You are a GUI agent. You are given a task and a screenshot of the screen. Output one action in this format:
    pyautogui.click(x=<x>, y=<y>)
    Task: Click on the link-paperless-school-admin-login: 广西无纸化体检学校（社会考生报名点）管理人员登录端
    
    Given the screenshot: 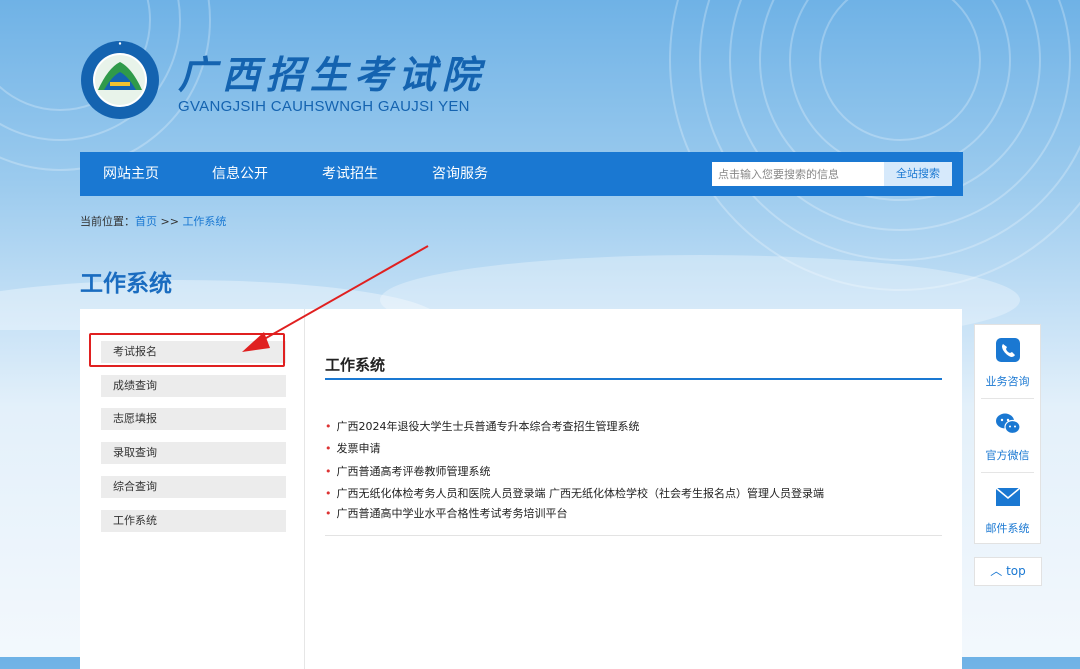 What is the action you would take?
    pyautogui.click(x=686, y=493)
    